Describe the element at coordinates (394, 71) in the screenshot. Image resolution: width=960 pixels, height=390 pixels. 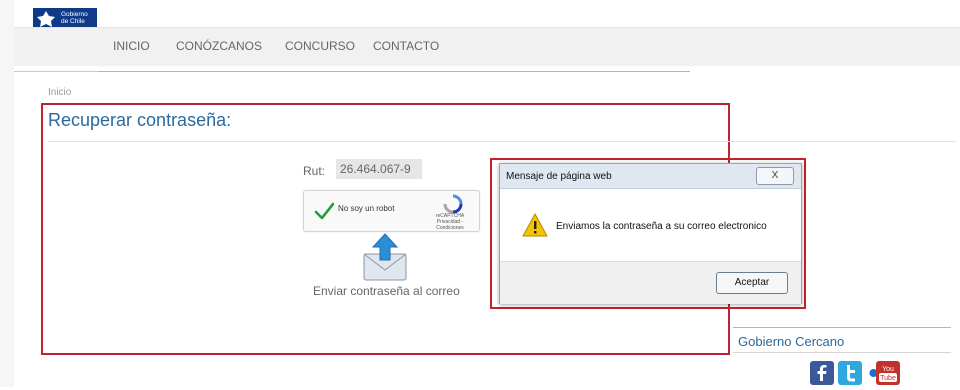
I see `nav-divider-accent` at that location.